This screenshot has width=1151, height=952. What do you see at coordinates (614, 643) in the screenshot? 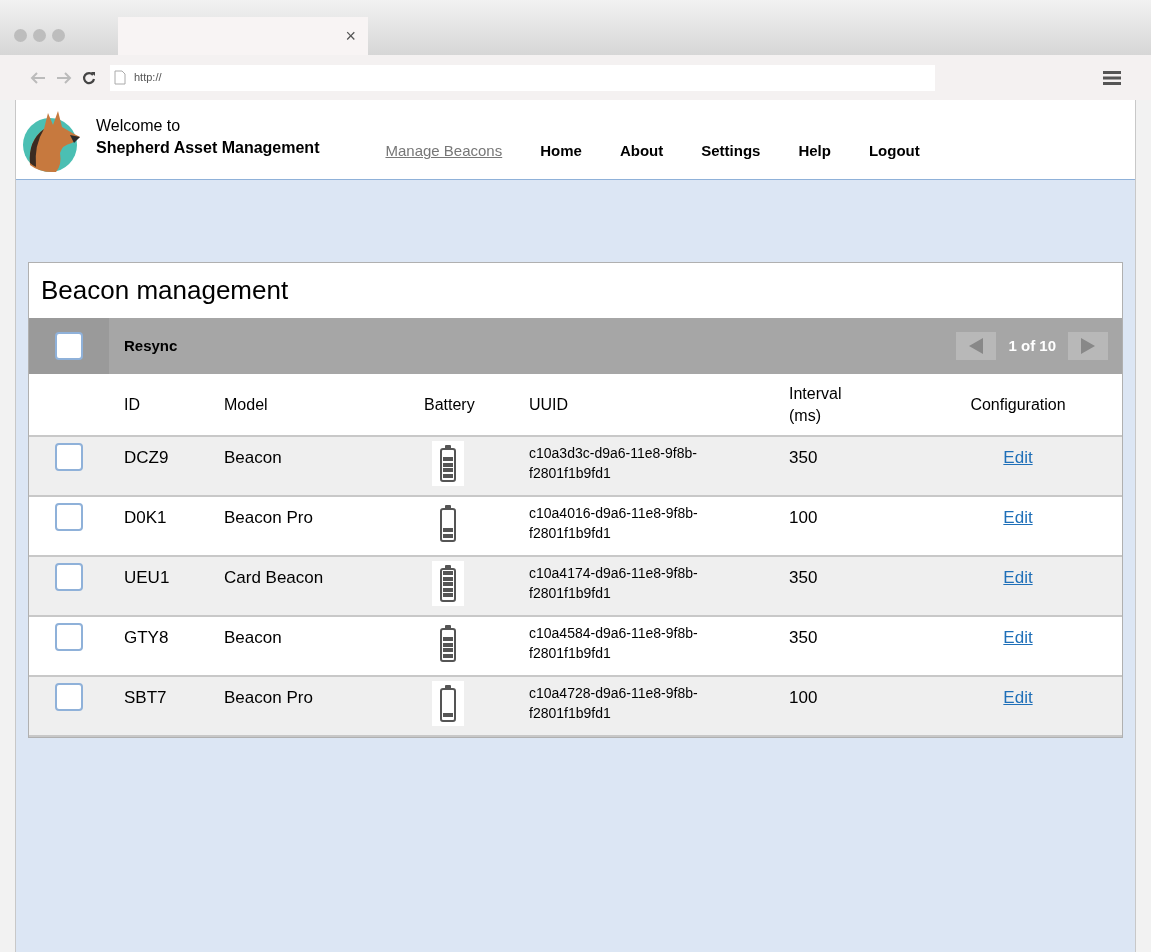
I see `table-cell-text: c10a4584-d9a6-11e8-9f8b-f2801f1b9fd1` at bounding box center [614, 643].